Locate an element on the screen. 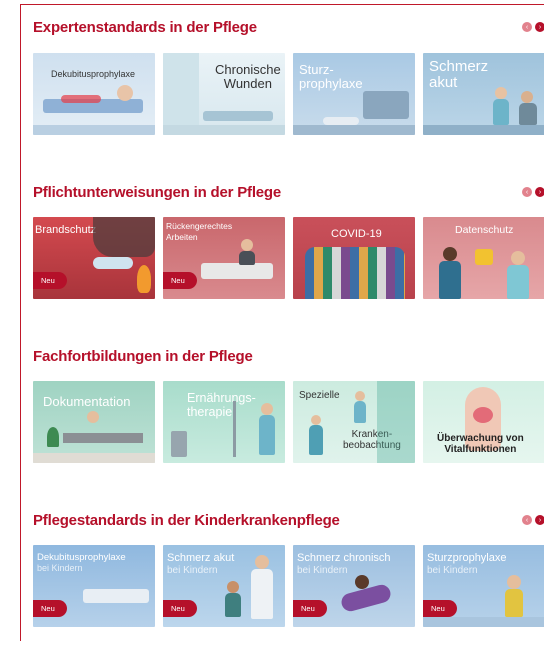  person-body is located at coordinates (450, 280).